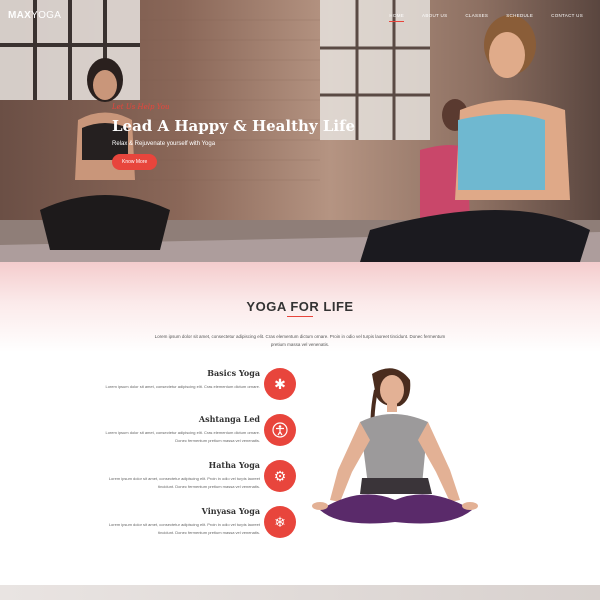  What do you see at coordinates (234, 465) in the screenshot?
I see `feature-title: Hatha Yoga` at bounding box center [234, 465].